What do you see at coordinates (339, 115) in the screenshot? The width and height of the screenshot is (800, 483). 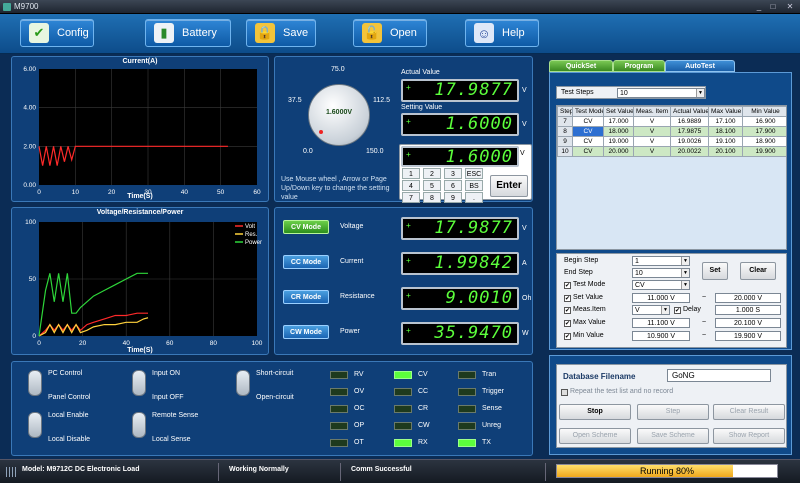 I see `setting-knob: 1.6000V` at bounding box center [339, 115].